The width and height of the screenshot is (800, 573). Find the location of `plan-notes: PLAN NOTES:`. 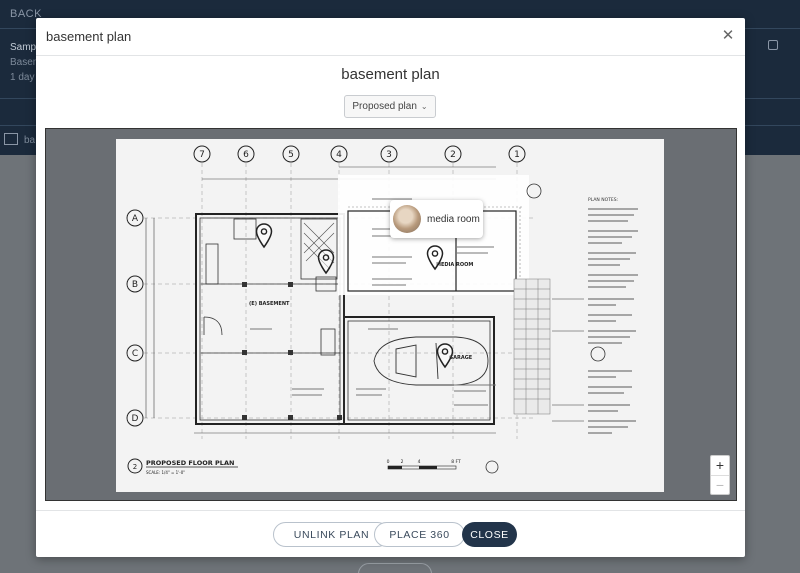

plan-notes: PLAN NOTES: is located at coordinates (595, 315).